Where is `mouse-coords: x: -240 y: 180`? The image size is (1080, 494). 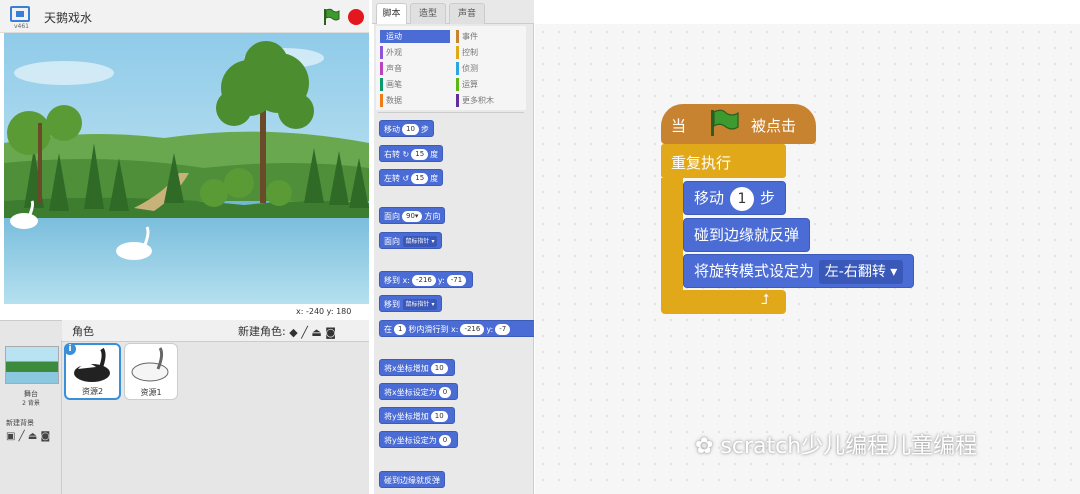 mouse-coords: x: -240 y: 180 is located at coordinates (324, 311).